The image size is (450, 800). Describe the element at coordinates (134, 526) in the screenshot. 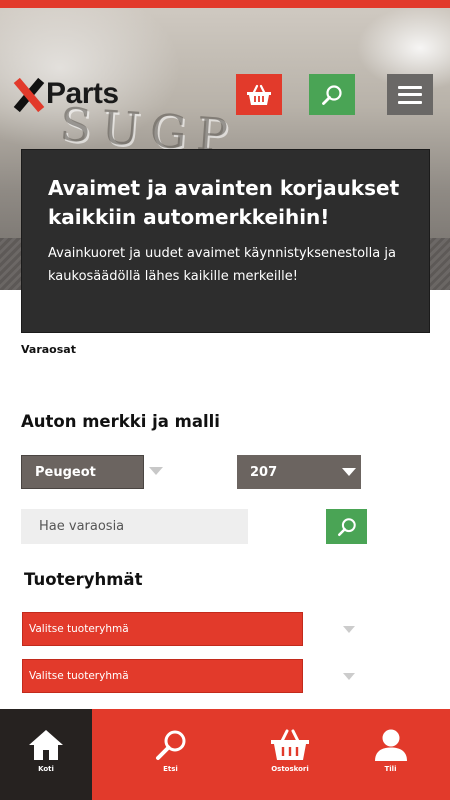

I see `parts-search-input` at that location.